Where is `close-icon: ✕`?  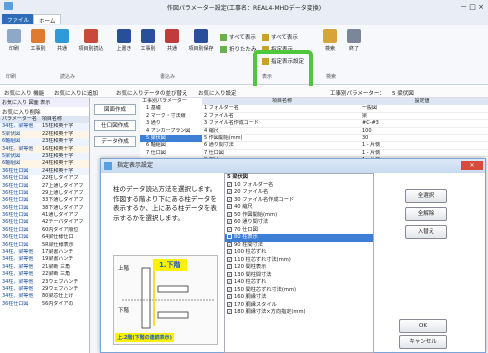 close-icon: ✕ is located at coordinates (472, 165).